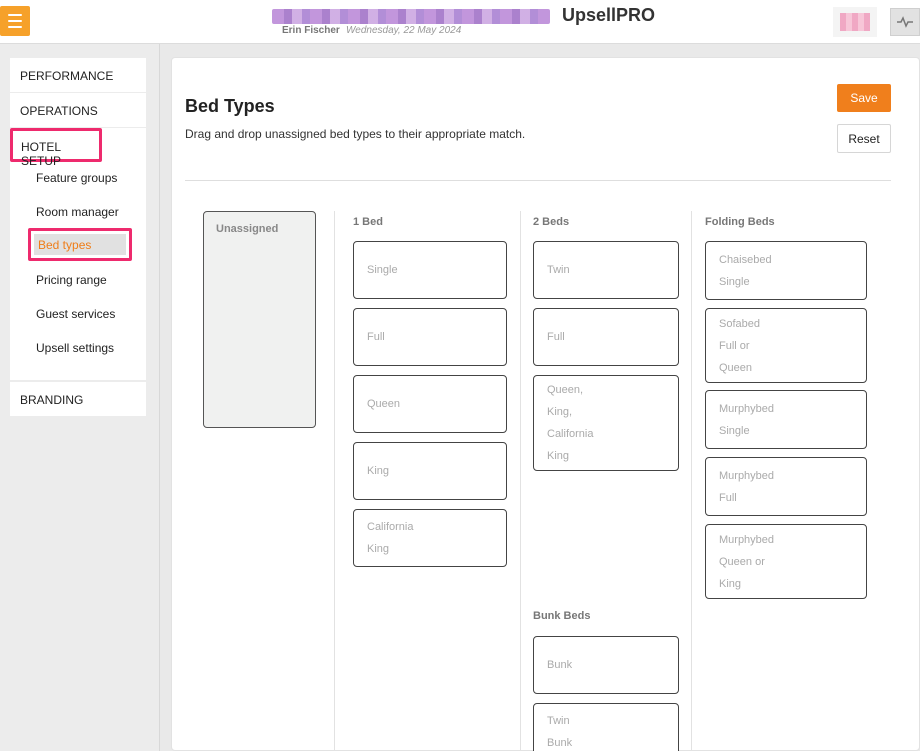 The height and width of the screenshot is (751, 920). Describe the element at coordinates (562, 616) in the screenshot. I see `column-header-bunk-beds: Bunk Beds` at that location.